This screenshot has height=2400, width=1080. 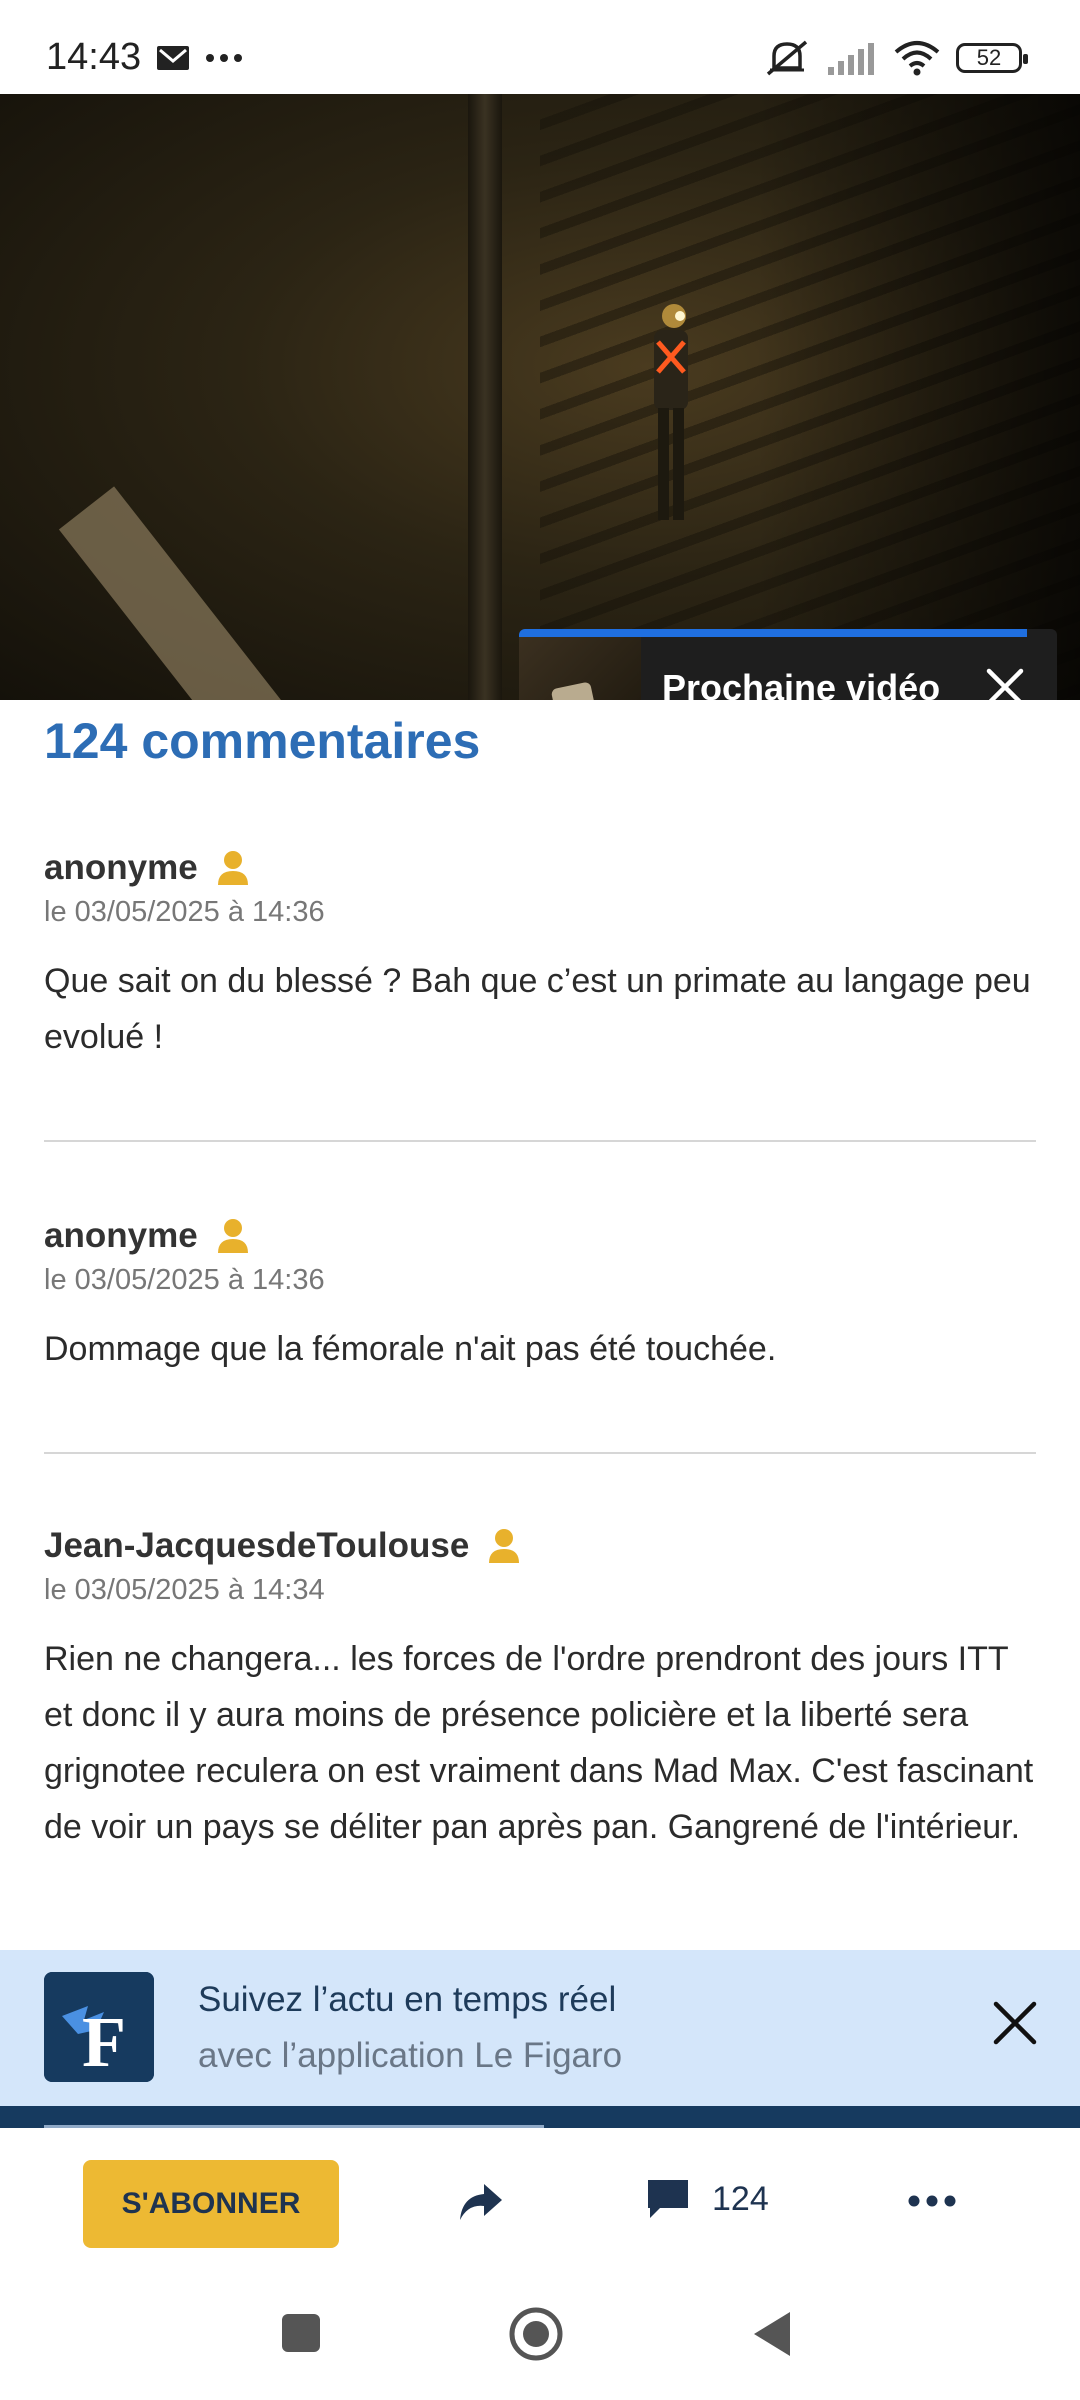 What do you see at coordinates (407, 1999) in the screenshot?
I see `banner-title: Suivez l’actu en temps réel` at bounding box center [407, 1999].